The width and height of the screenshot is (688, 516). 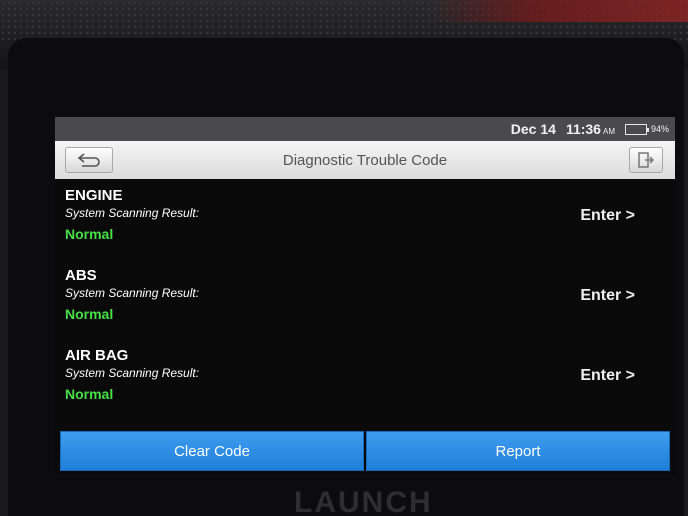 I want to click on status-ampm: AM, so click(x=608, y=131).